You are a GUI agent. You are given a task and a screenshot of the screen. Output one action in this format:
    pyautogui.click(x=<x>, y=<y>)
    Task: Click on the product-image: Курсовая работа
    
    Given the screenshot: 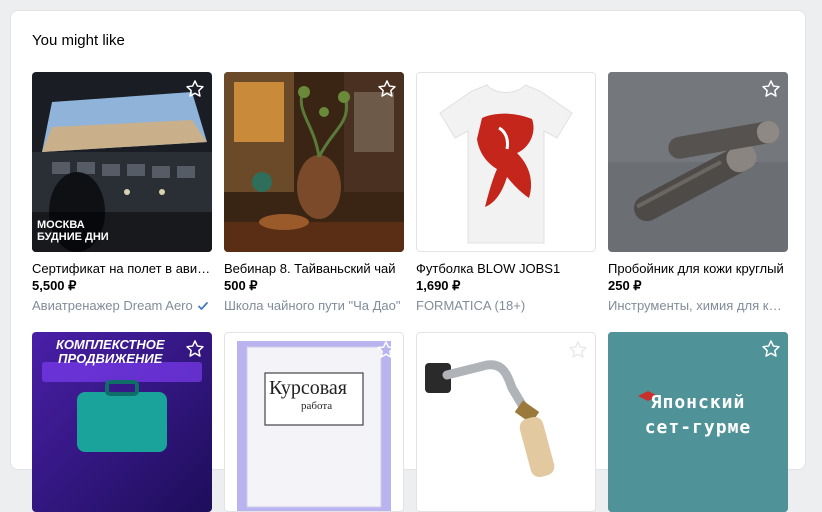 What is the action you would take?
    pyautogui.click(x=314, y=422)
    